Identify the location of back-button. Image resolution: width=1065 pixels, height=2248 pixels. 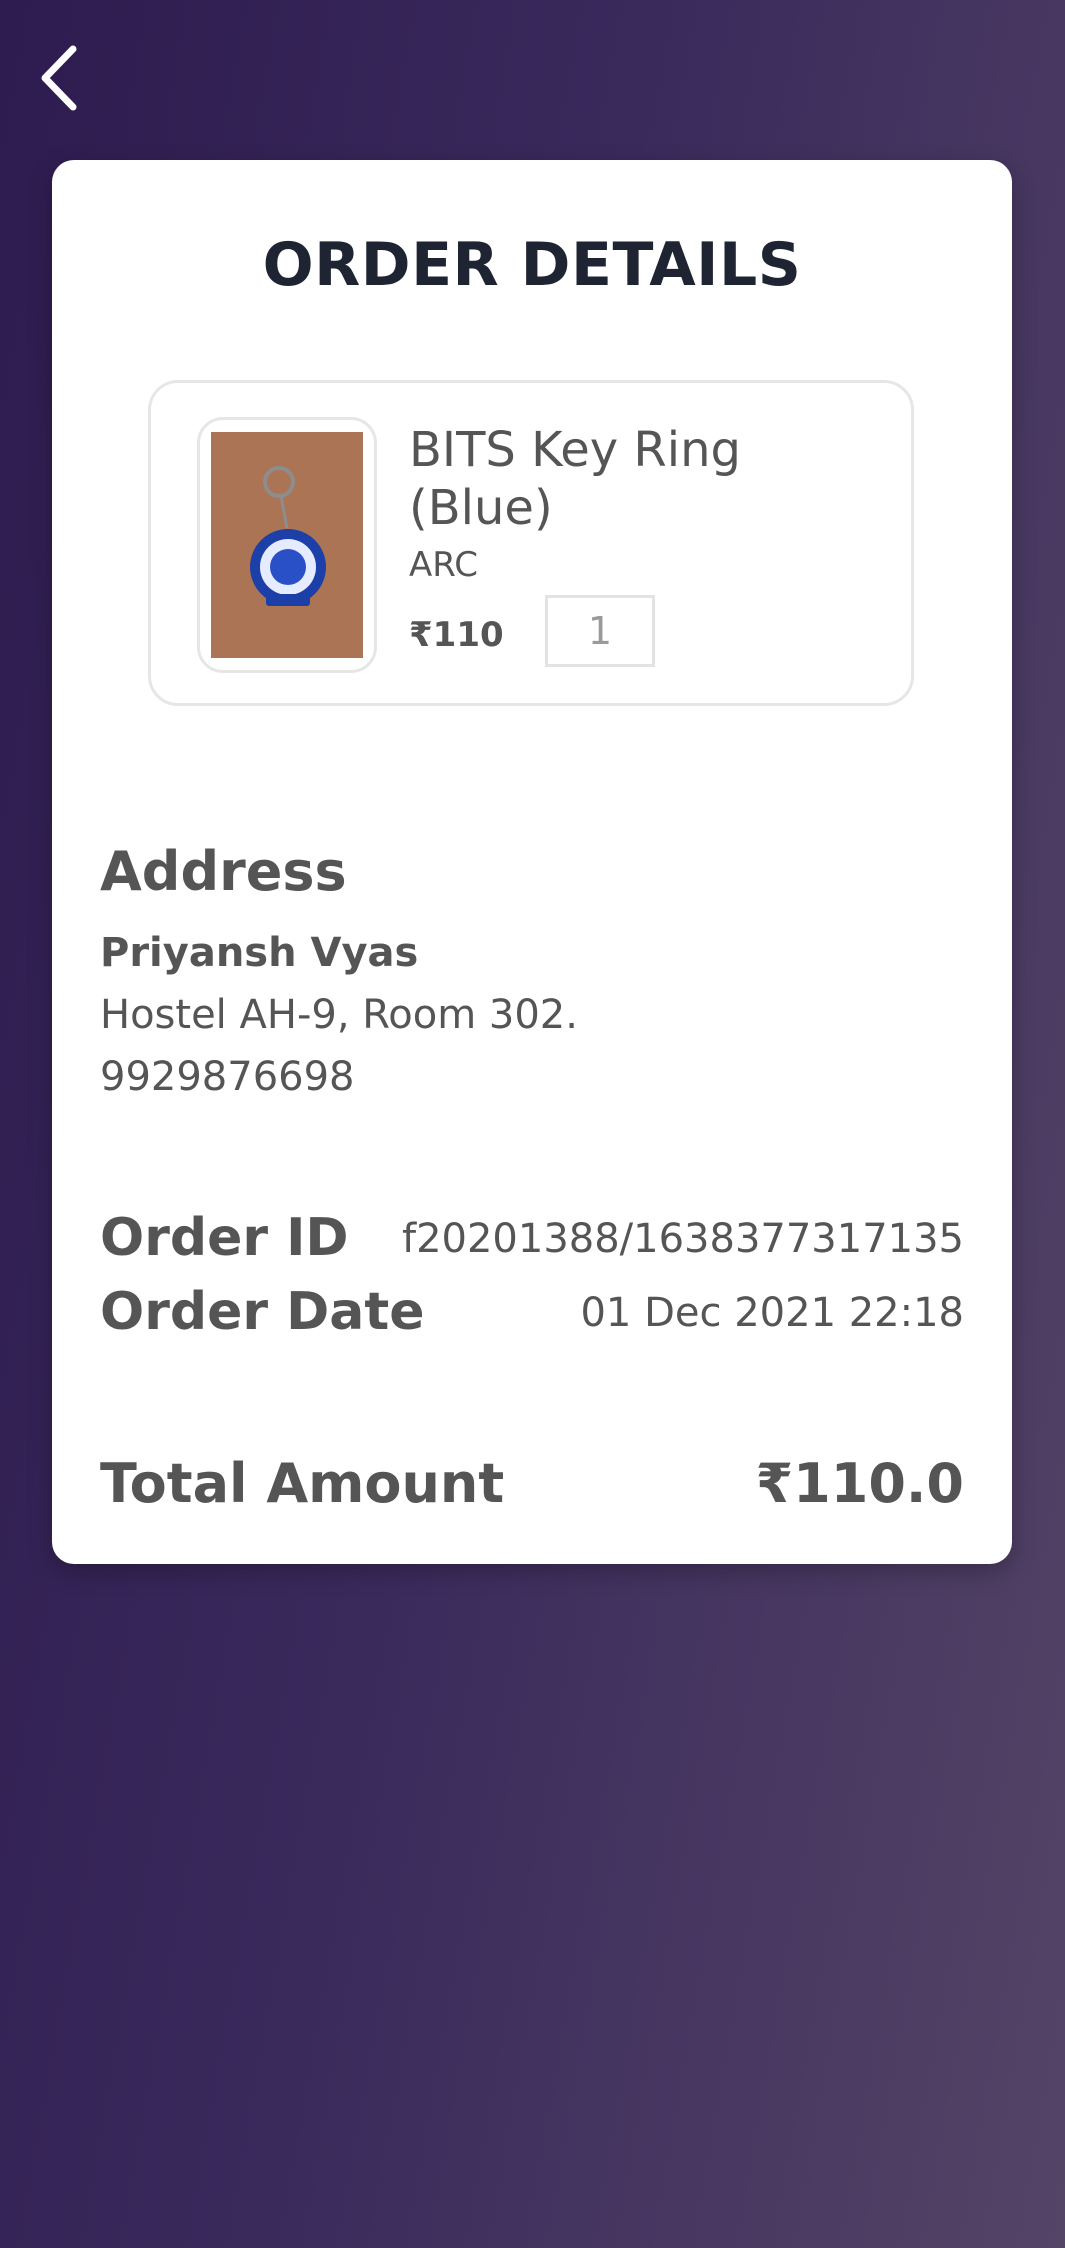
(60, 78).